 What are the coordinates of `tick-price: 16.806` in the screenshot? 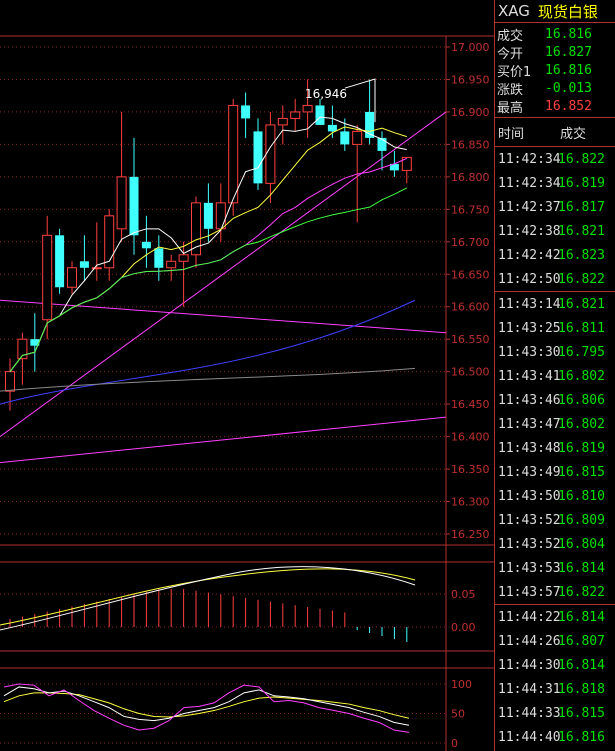 It's located at (581, 400).